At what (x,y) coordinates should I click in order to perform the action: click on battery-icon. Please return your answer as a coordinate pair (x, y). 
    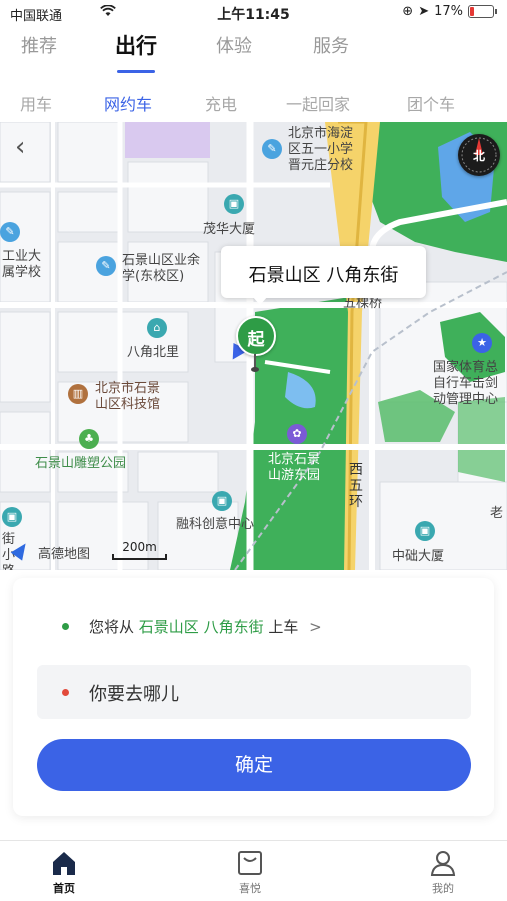
    Looking at the image, I should click on (481, 11).